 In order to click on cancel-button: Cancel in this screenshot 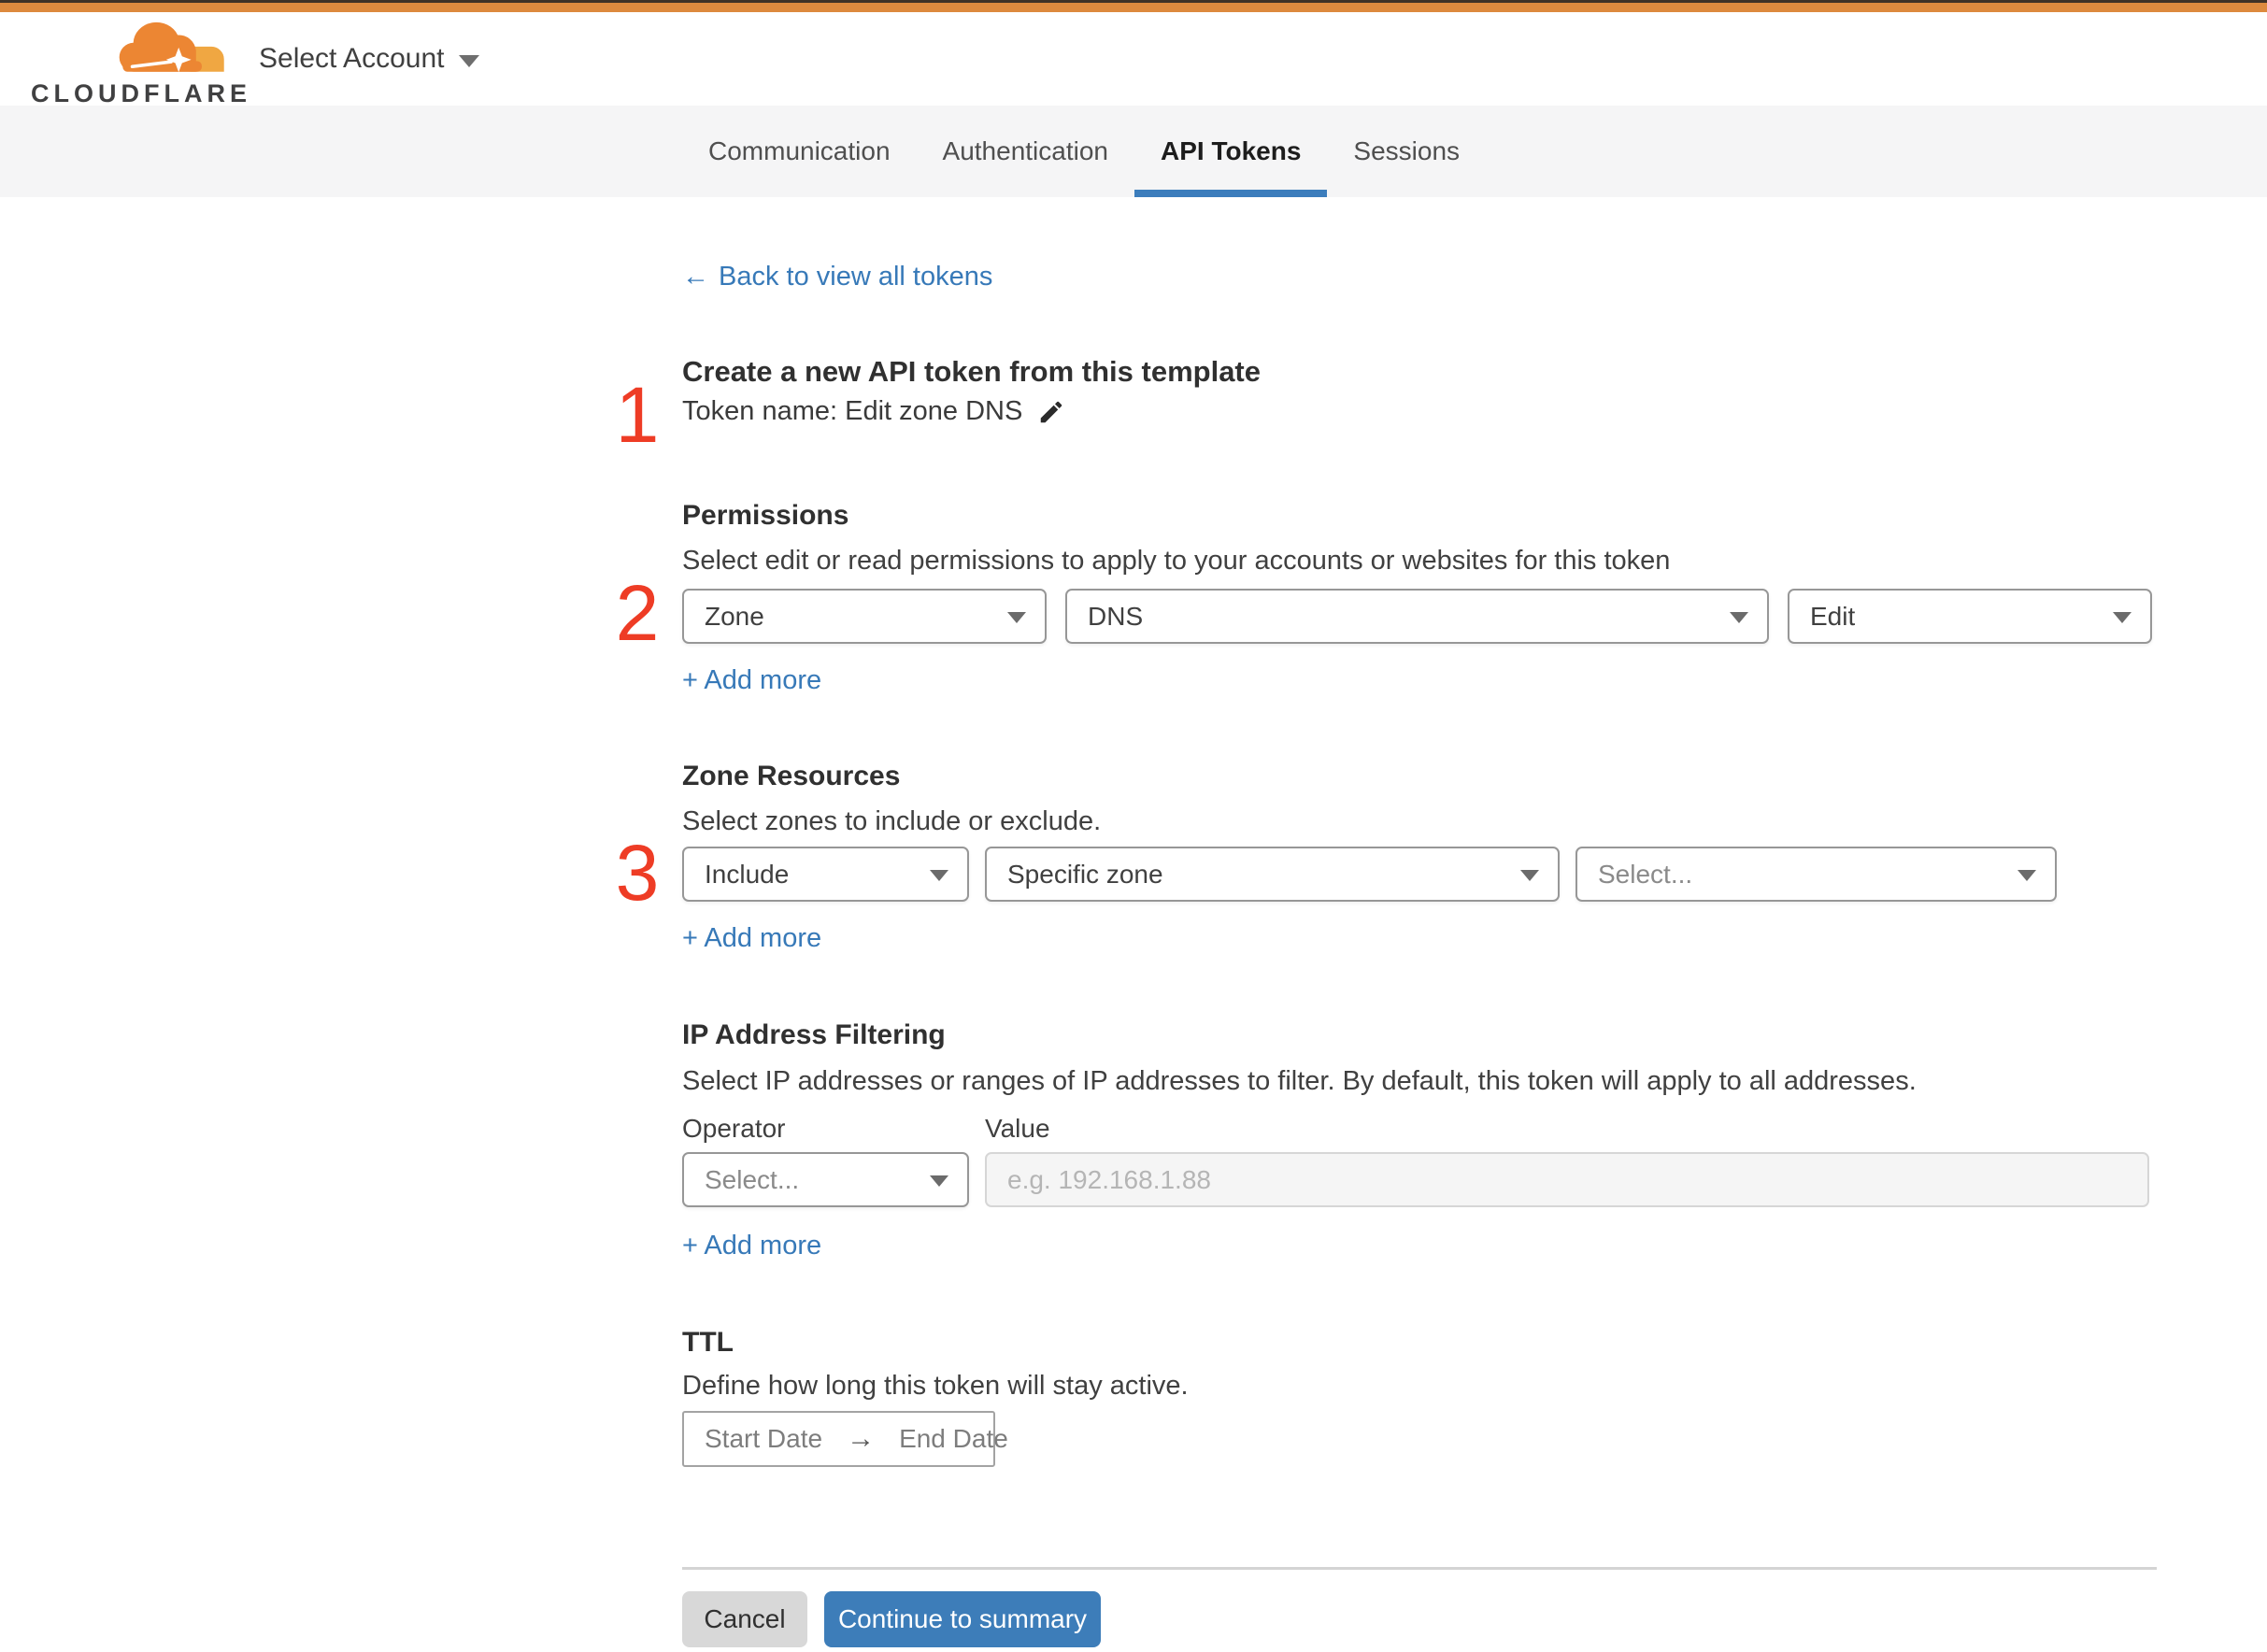, I will do `click(745, 1619)`.